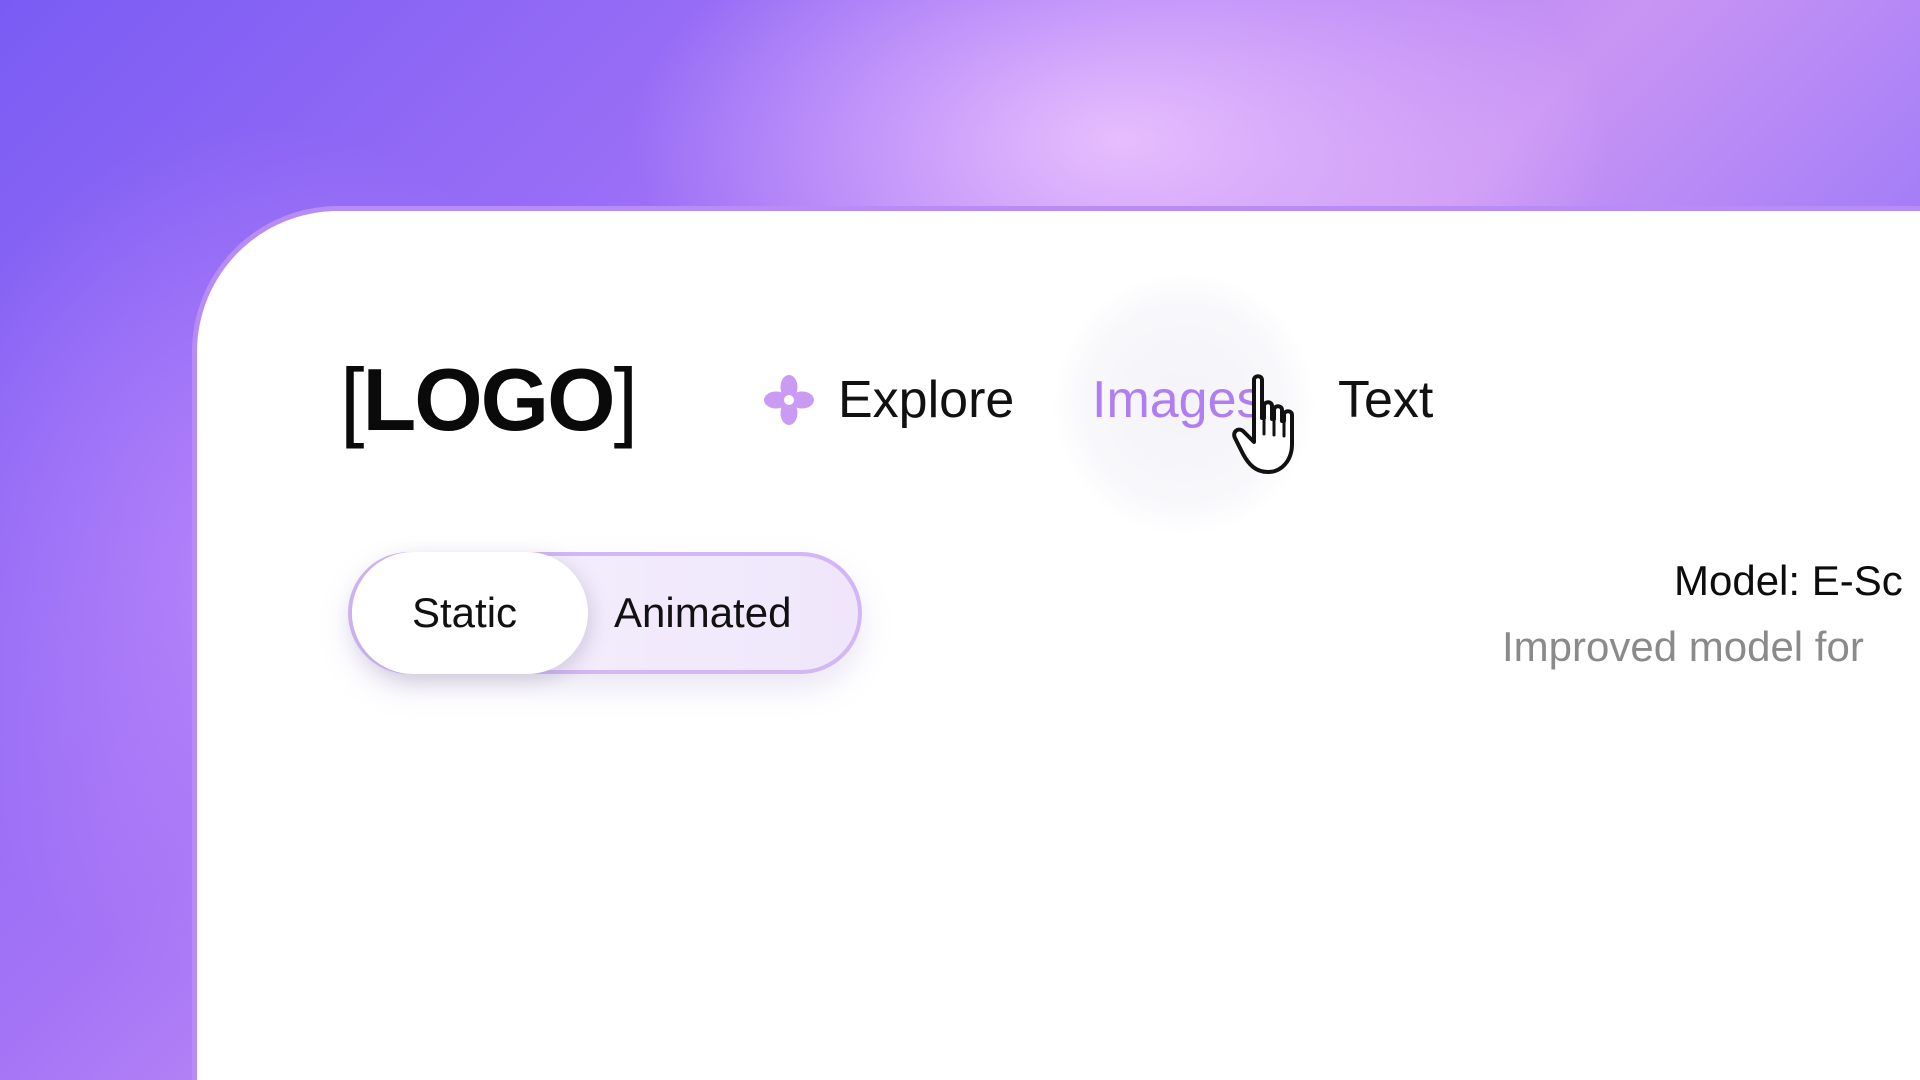  What do you see at coordinates (1788, 580) in the screenshot?
I see `model-title: Model: E-Sc` at bounding box center [1788, 580].